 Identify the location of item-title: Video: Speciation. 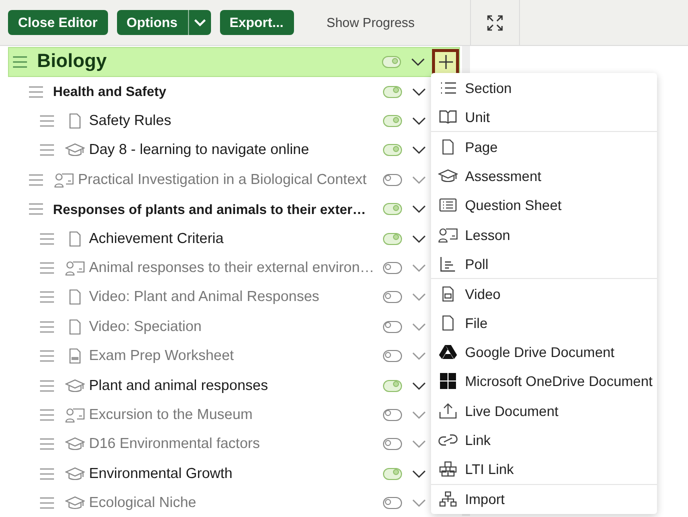
(146, 326).